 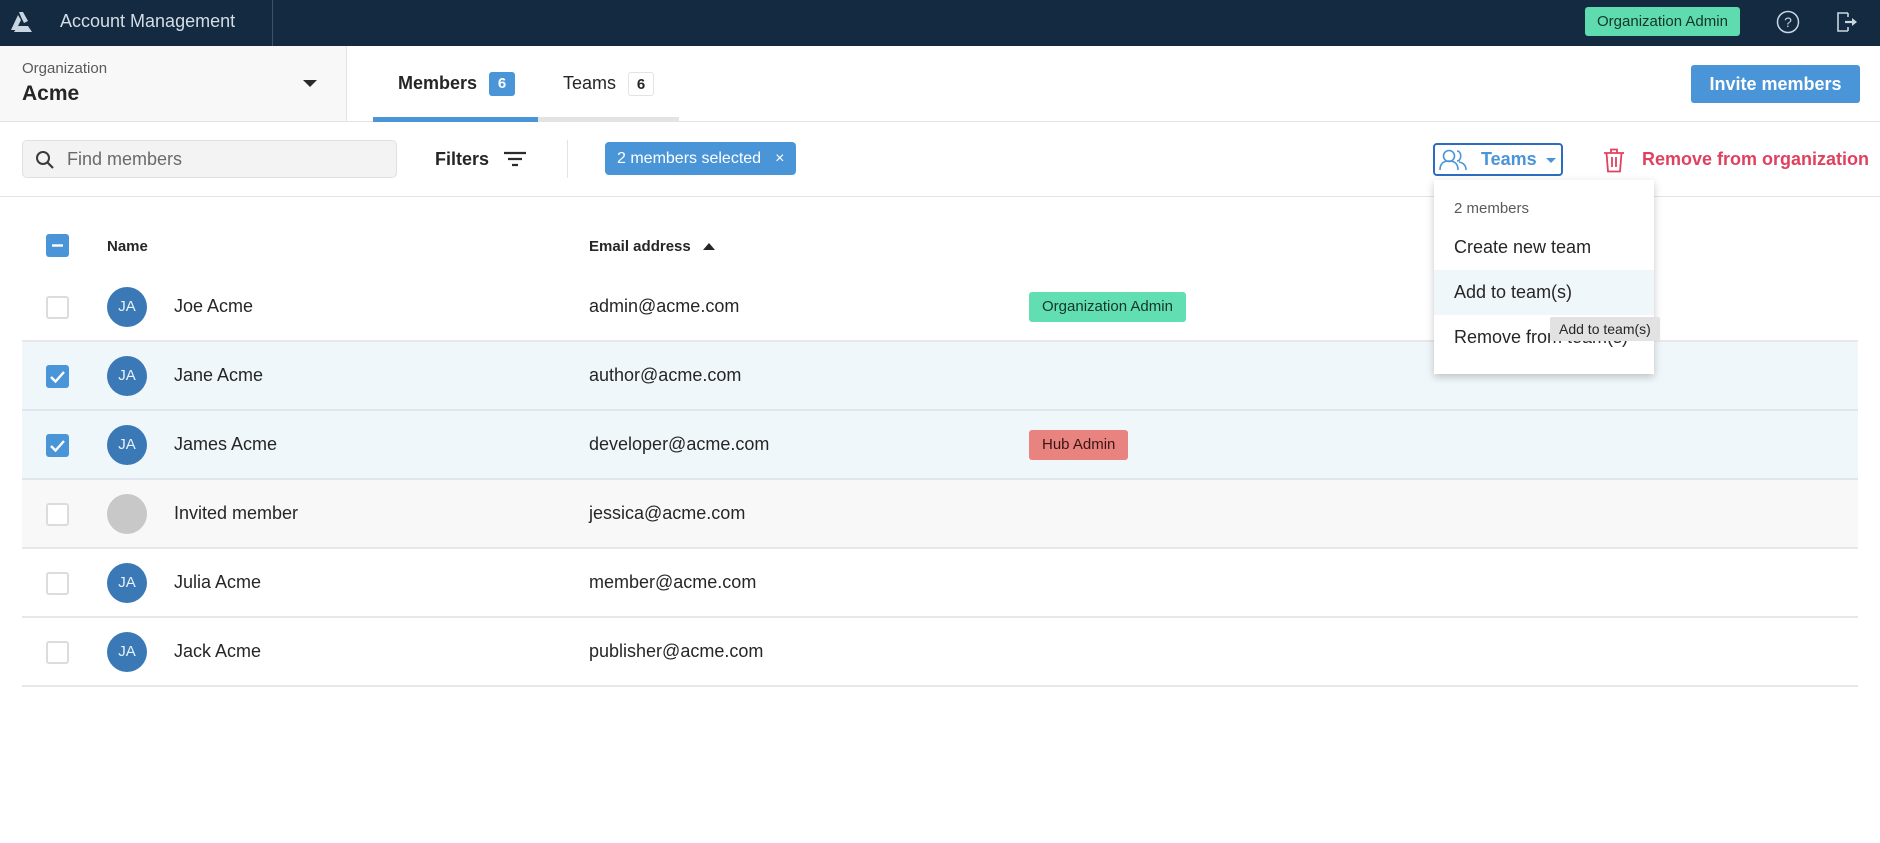 I want to click on member-name: Invited member, so click(x=236, y=513).